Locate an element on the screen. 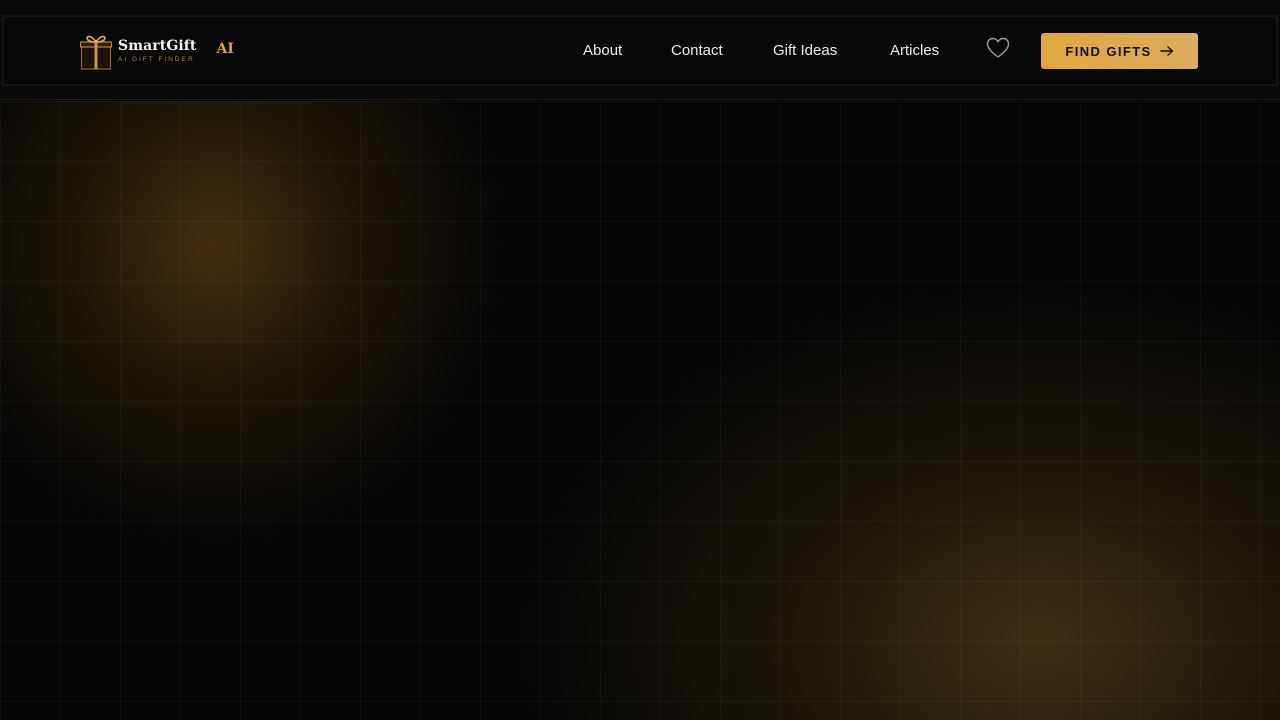  favorites-button is located at coordinates (998, 48).